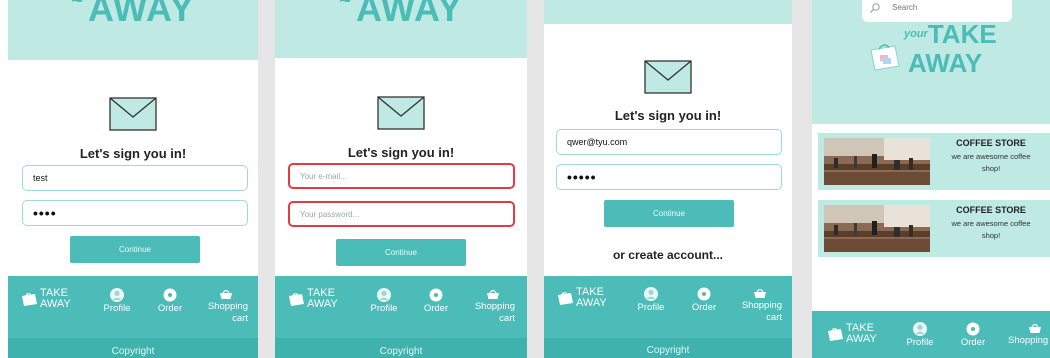 This screenshot has height=358, width=1050. I want to click on magnifier-icon, so click(875, 8).